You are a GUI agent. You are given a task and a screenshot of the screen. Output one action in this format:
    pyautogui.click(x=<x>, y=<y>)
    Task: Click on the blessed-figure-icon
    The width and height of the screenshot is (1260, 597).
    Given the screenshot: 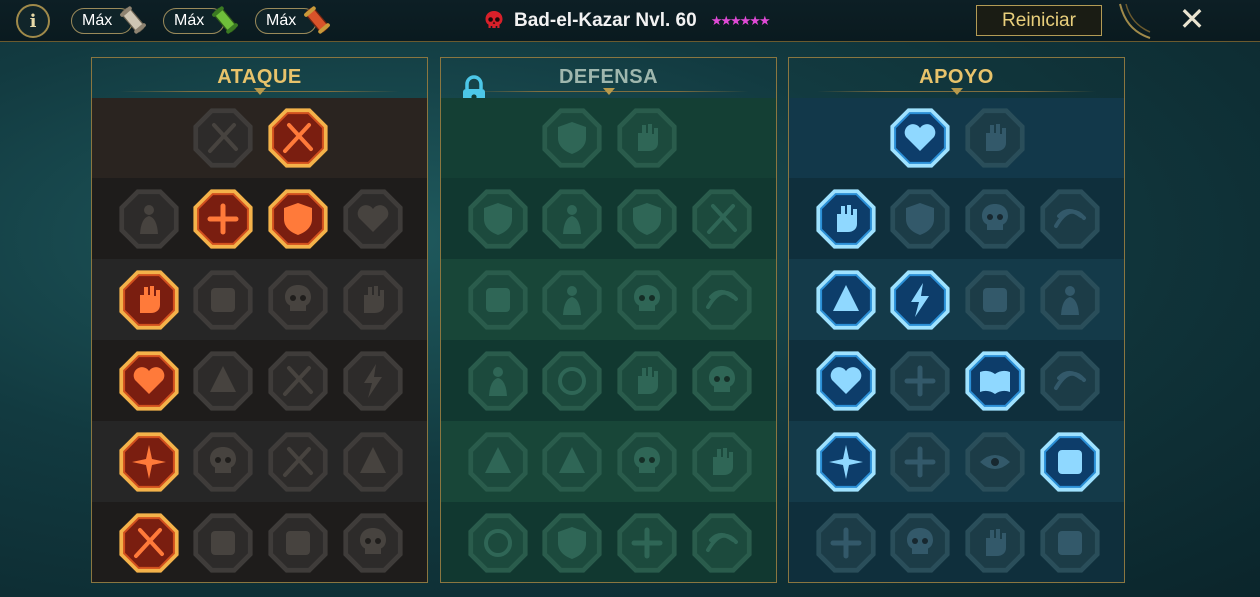 What is the action you would take?
    pyautogui.click(x=846, y=300)
    